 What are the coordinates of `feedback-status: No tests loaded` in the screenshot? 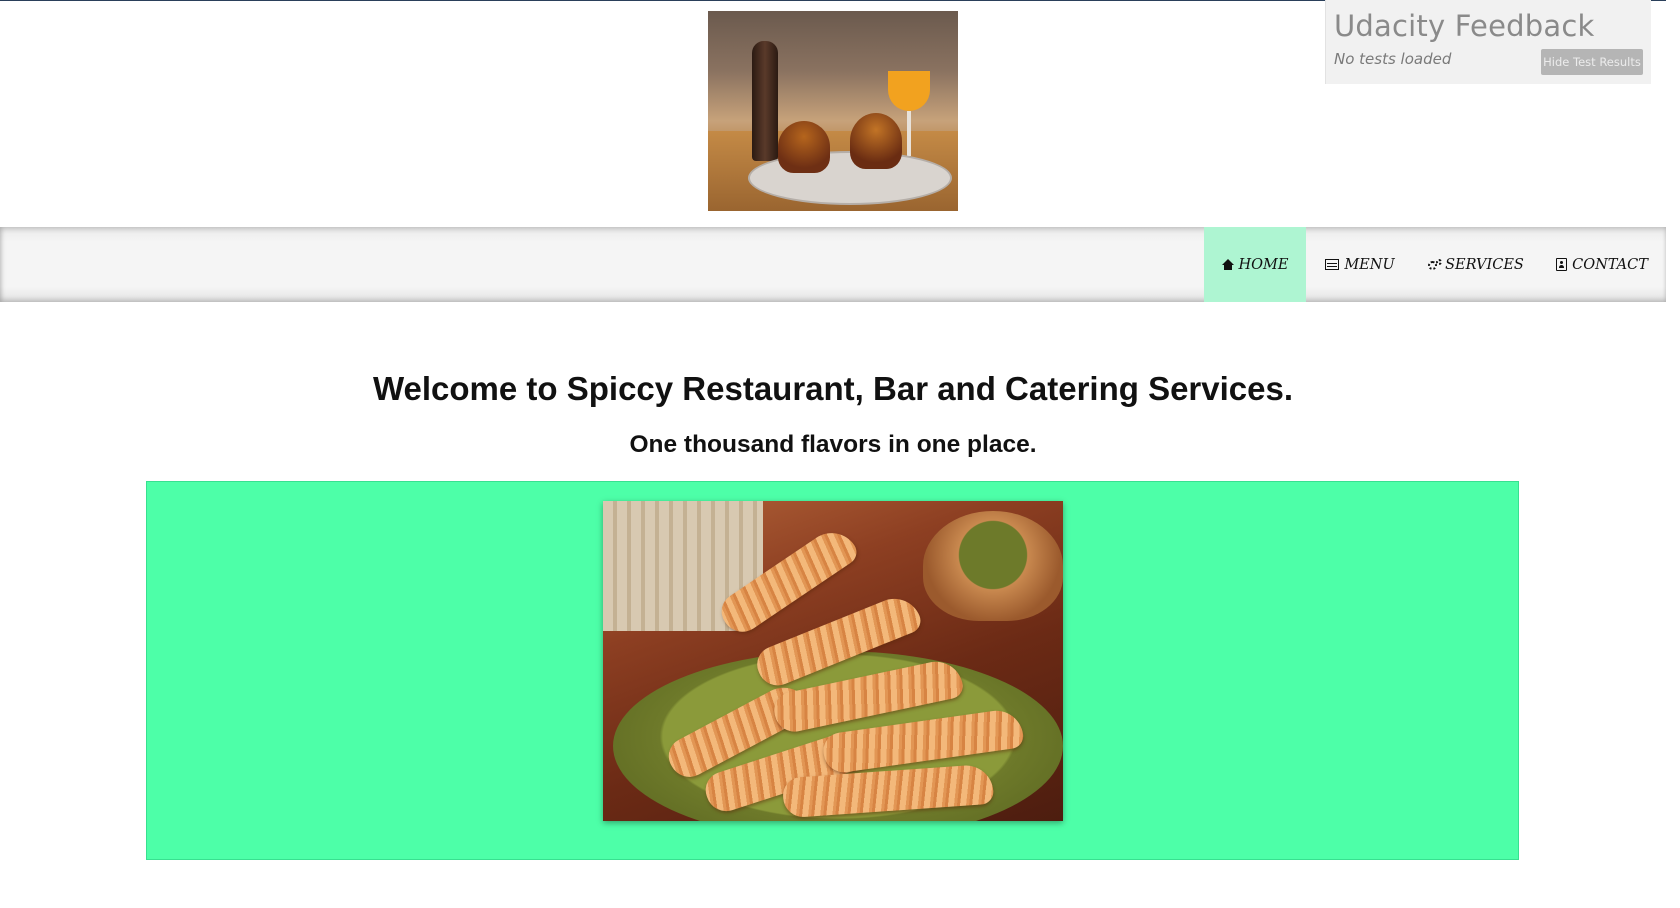 It's located at (1393, 59).